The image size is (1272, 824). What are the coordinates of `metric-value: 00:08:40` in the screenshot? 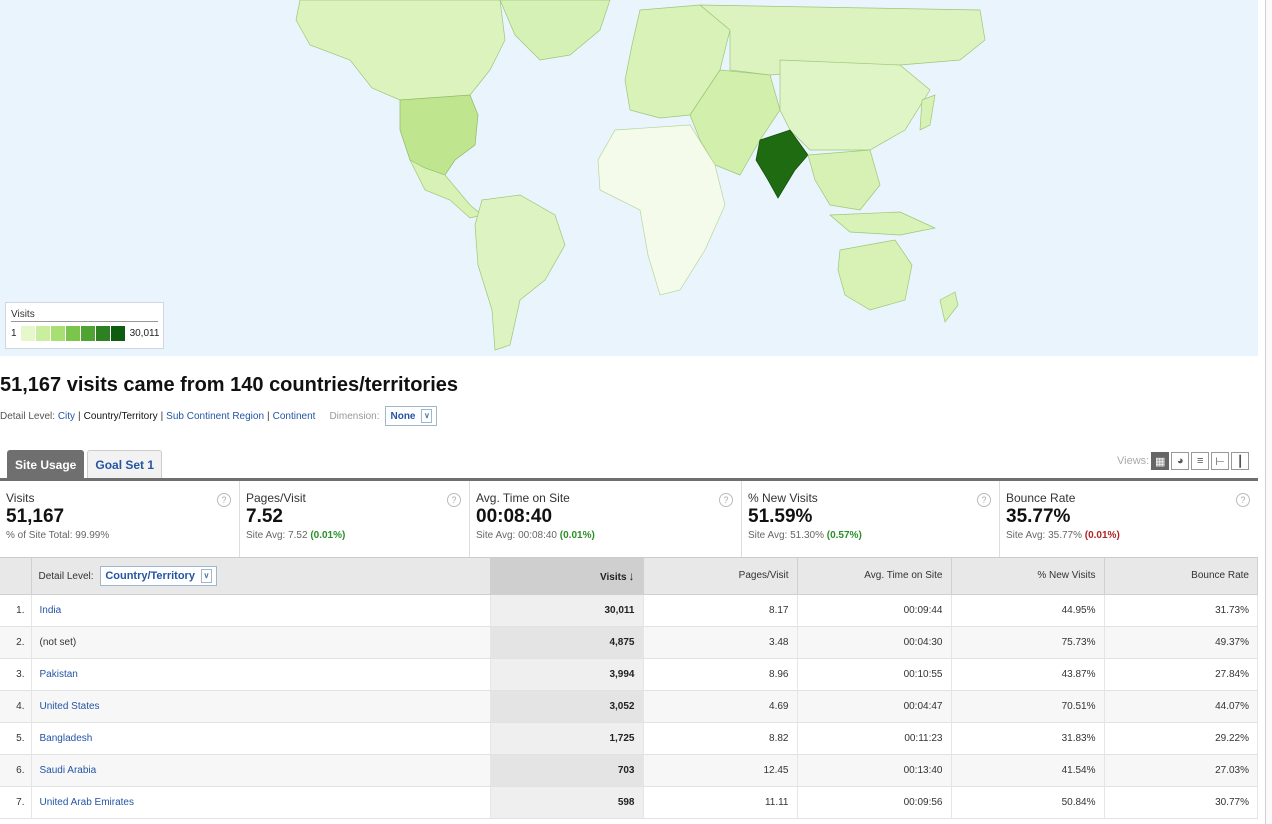 It's located at (514, 516).